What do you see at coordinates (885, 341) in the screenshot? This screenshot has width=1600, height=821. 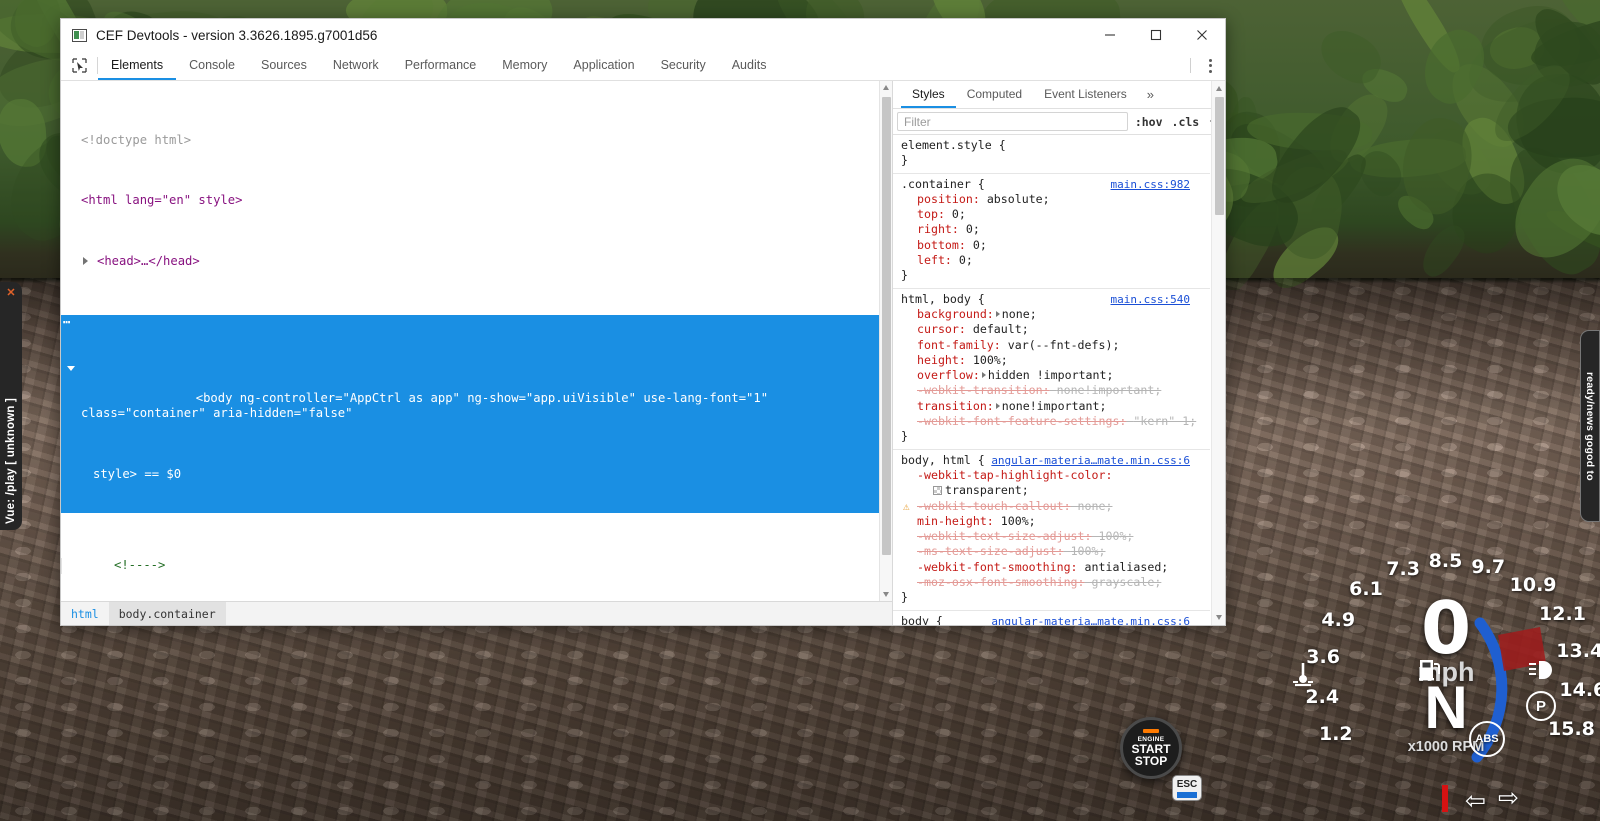 I see `dom-scrollbar` at bounding box center [885, 341].